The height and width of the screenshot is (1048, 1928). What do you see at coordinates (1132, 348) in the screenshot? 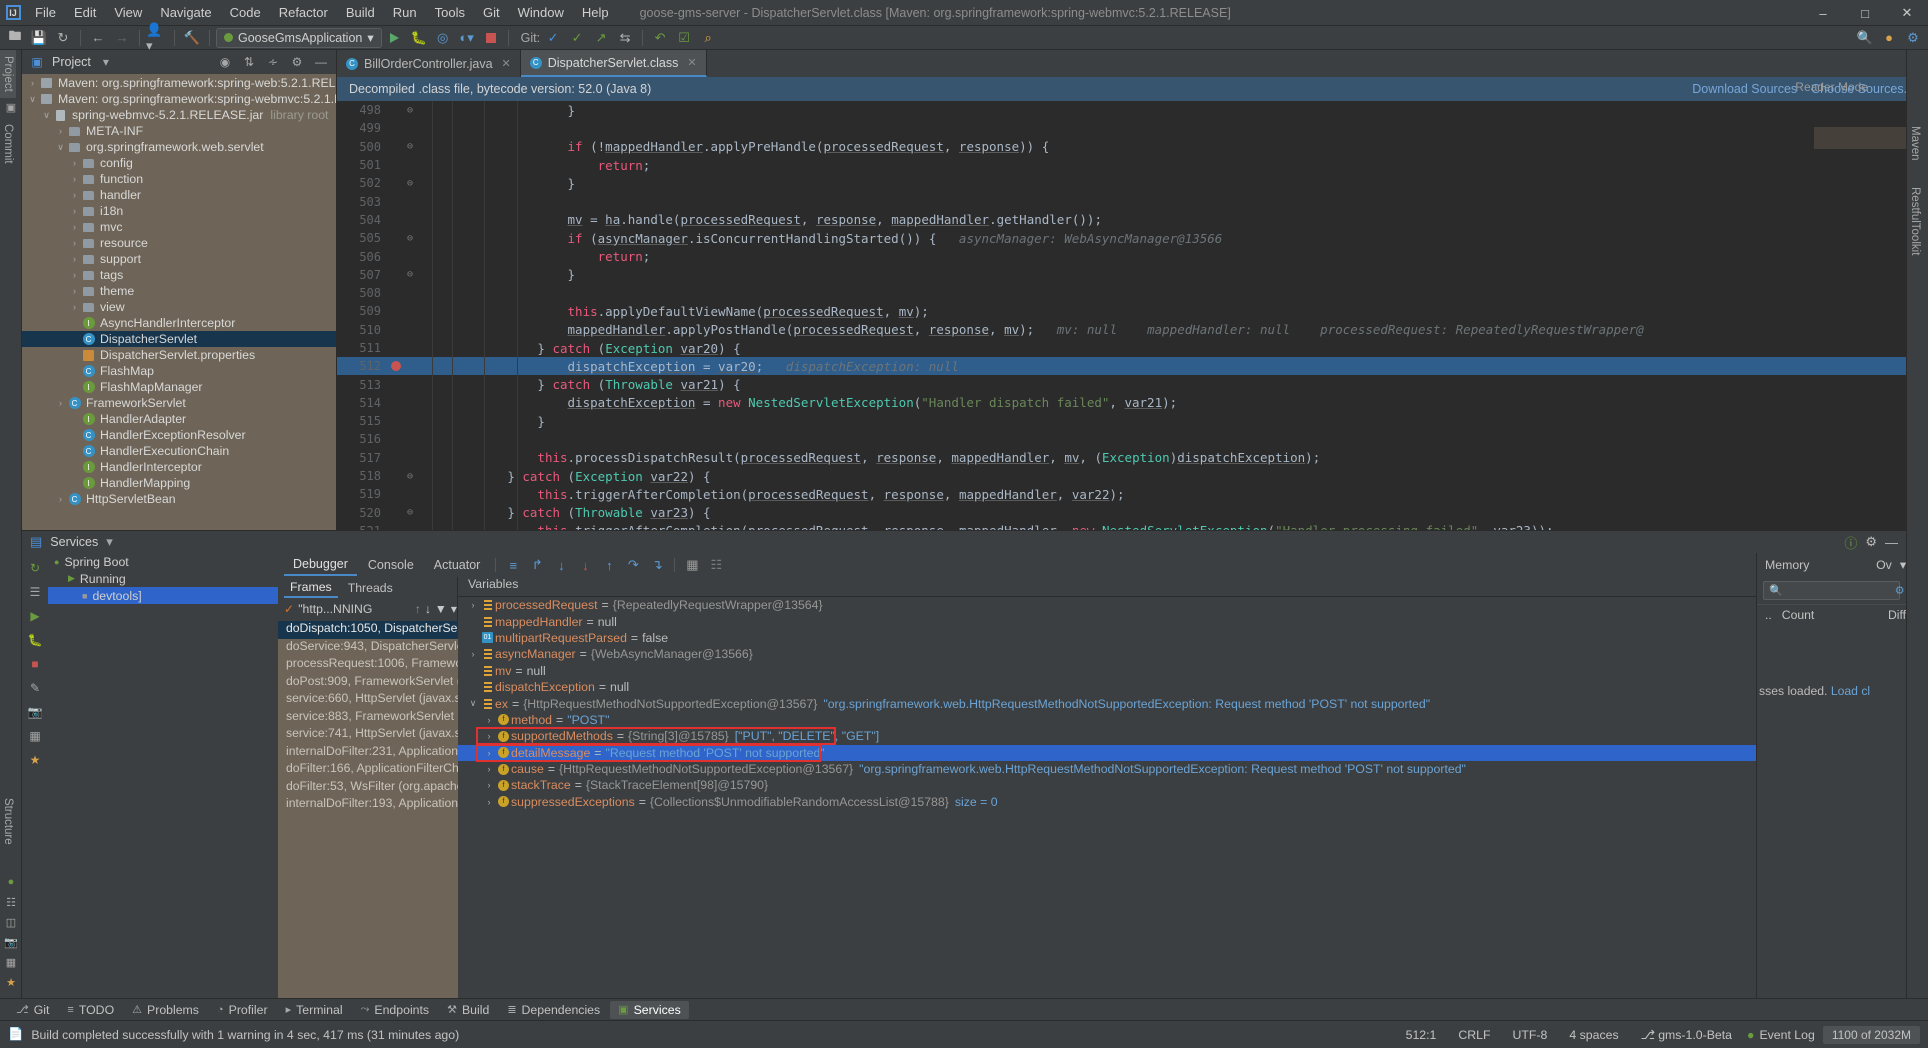
I see `code-line: 511 } catch (Exception var20) {` at bounding box center [1132, 348].